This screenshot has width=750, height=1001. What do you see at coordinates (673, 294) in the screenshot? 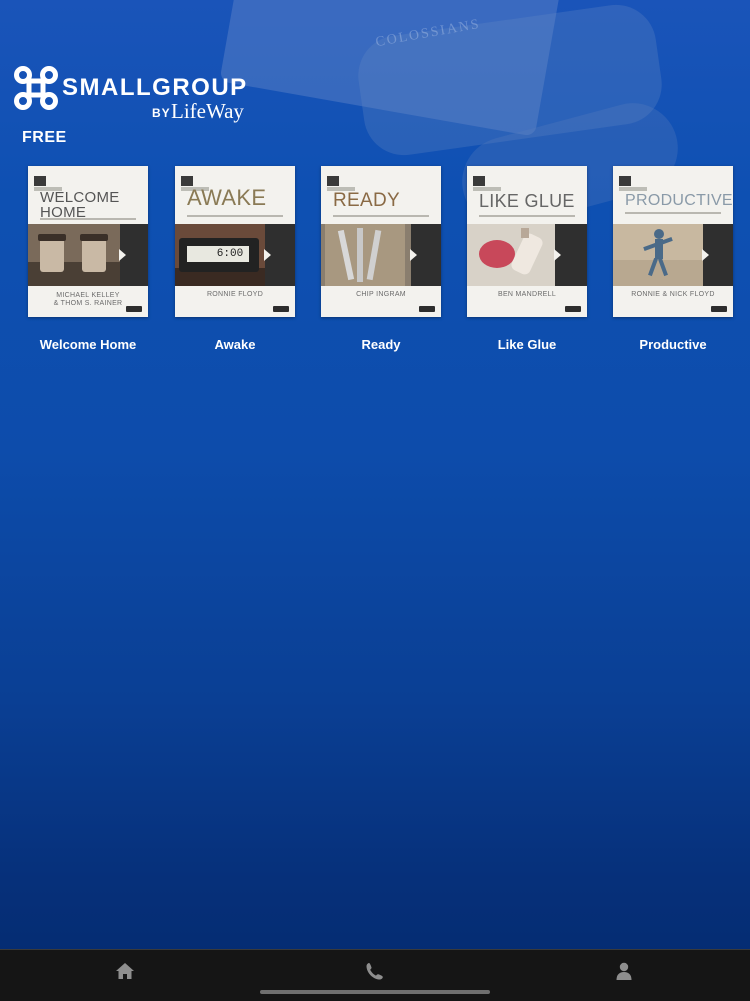
I see `cover-author: RONNIE & NICK FLOYD` at bounding box center [673, 294].